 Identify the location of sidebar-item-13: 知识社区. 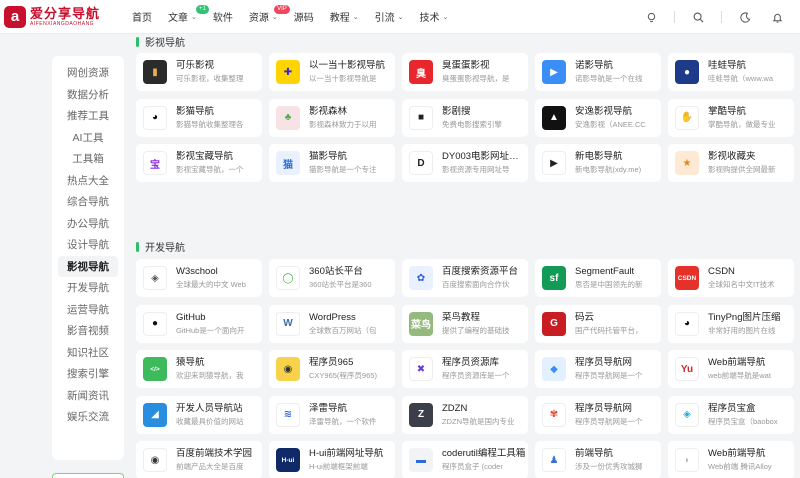
(88, 353).